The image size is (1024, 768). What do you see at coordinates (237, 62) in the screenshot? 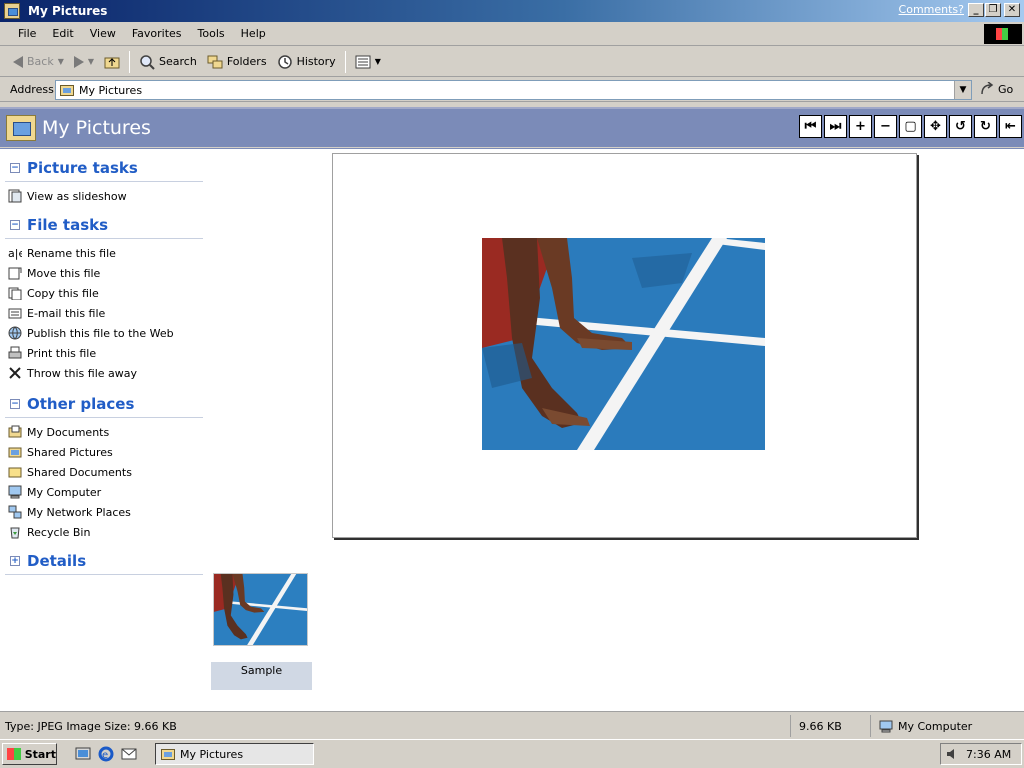
I see `folders-button: Folders` at bounding box center [237, 62].